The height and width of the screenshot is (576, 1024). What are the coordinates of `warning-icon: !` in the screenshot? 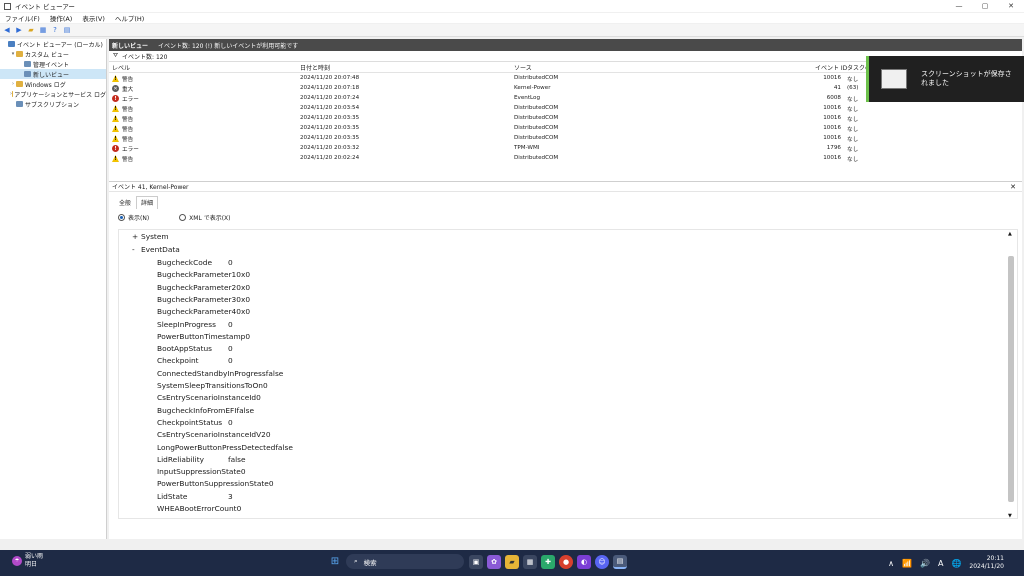 It's located at (115, 158).